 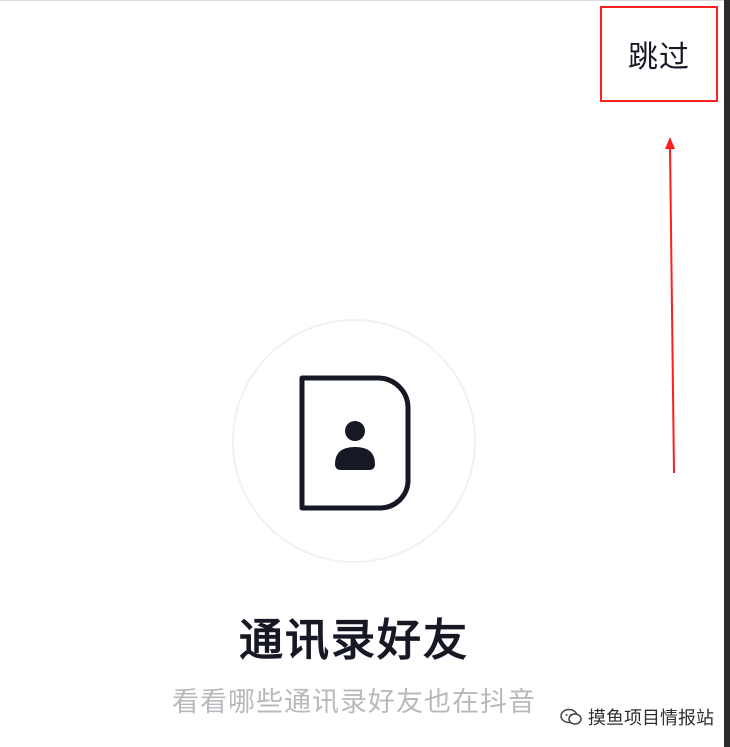 I want to click on watermark: 摸鱼项目情报站, so click(x=637, y=717).